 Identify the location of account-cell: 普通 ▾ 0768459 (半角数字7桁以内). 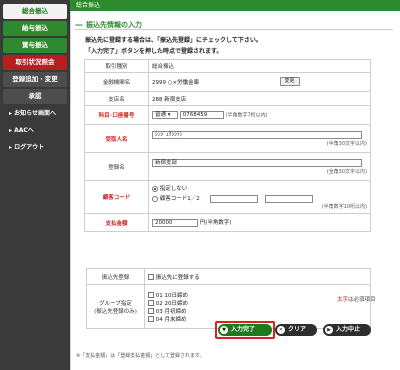
(259, 115).